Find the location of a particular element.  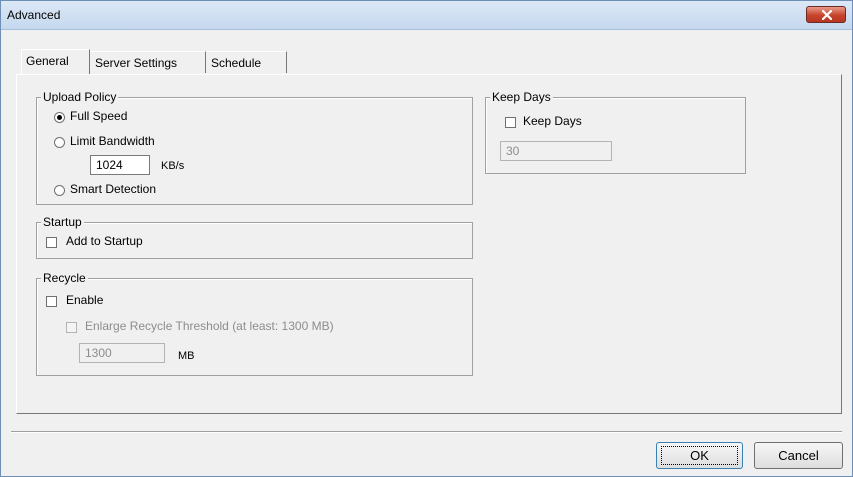

limit-bandwidth-label: Limit Bandwidth is located at coordinates (112, 141).